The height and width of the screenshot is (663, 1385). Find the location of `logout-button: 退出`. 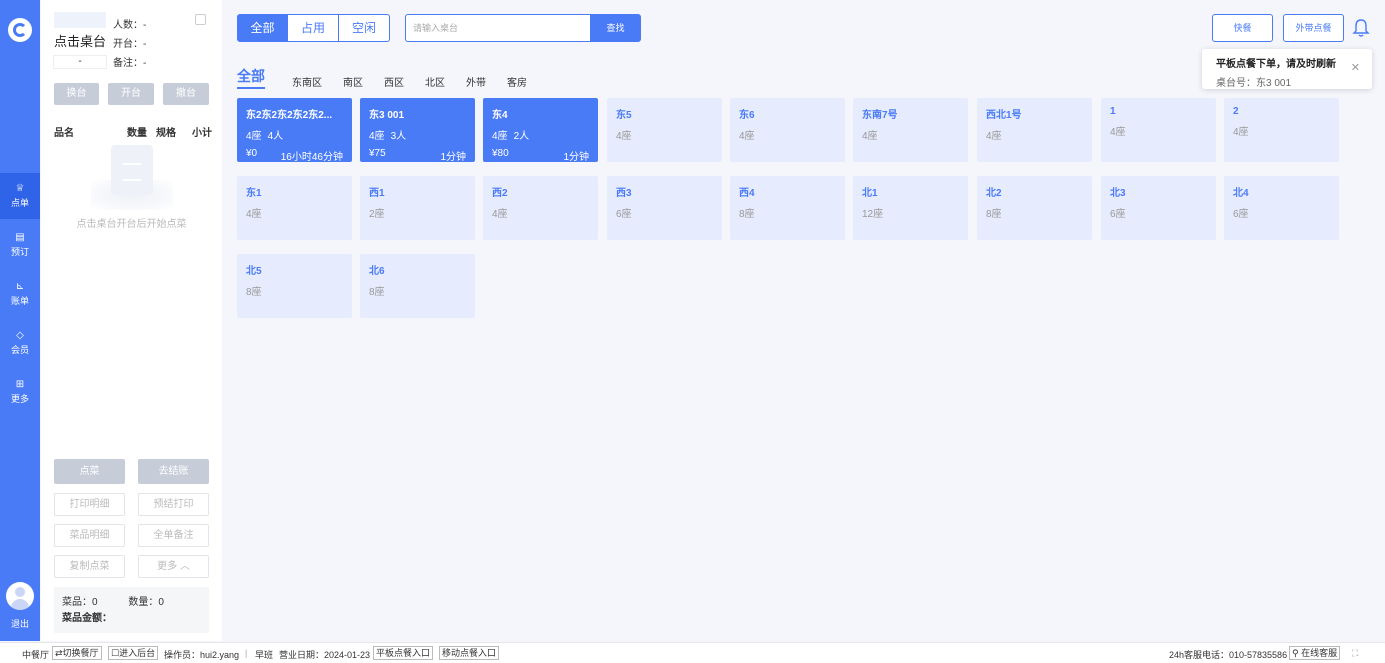

logout-button: 退出 is located at coordinates (20, 623).